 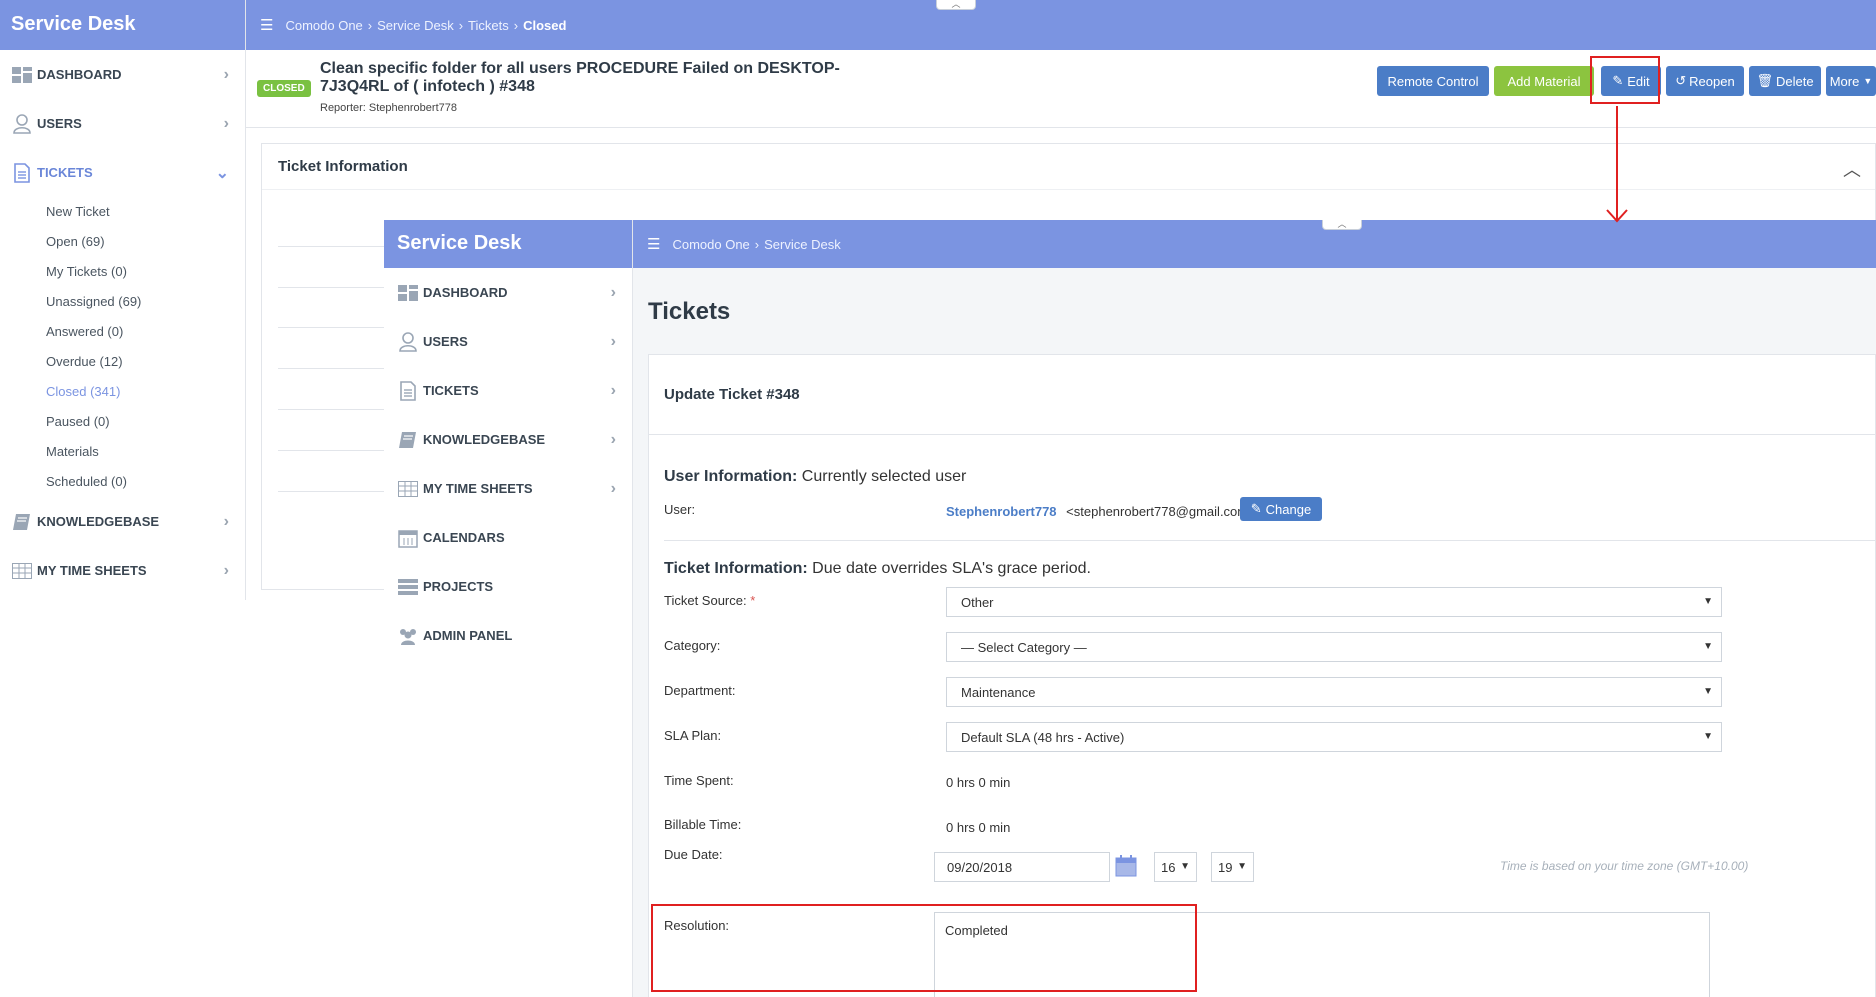 I want to click on submenu-new-ticket: New Ticket, so click(x=122, y=212).